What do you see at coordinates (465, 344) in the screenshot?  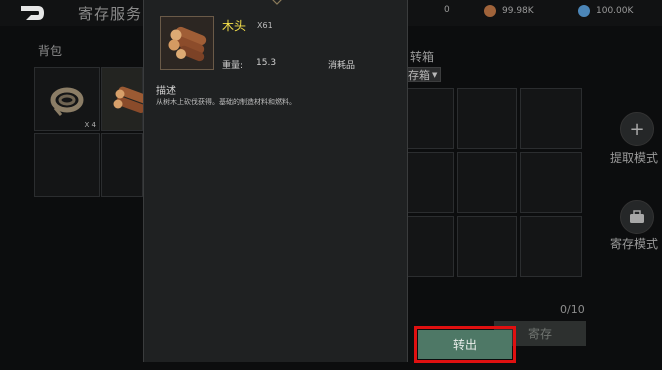 I see `transfer-out-button: 转出` at bounding box center [465, 344].